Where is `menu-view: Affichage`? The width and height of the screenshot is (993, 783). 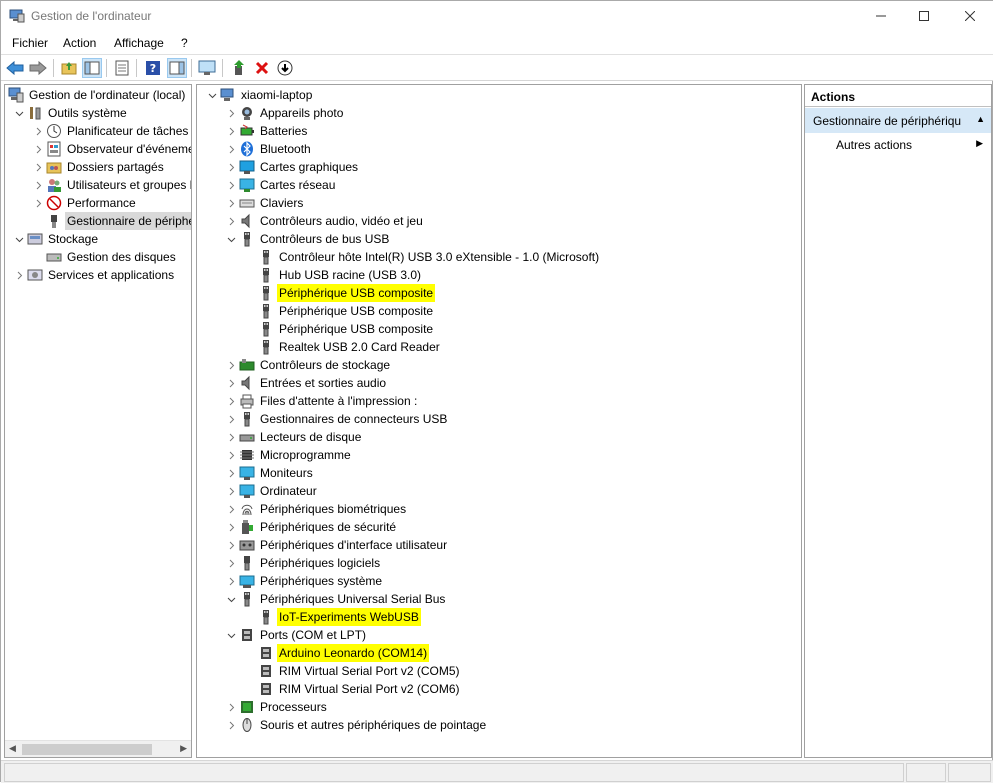 menu-view: Affichage is located at coordinates (139, 43).